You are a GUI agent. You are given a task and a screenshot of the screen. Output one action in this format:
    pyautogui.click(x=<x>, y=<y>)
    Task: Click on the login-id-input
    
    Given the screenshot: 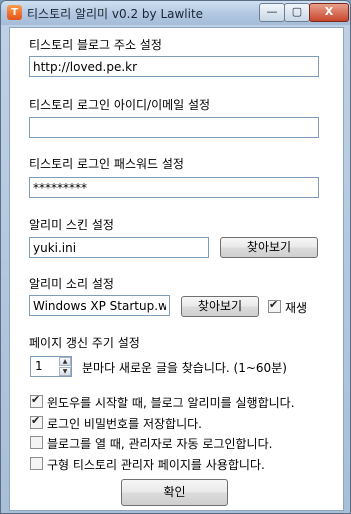 What is the action you would take?
    pyautogui.click(x=174, y=127)
    